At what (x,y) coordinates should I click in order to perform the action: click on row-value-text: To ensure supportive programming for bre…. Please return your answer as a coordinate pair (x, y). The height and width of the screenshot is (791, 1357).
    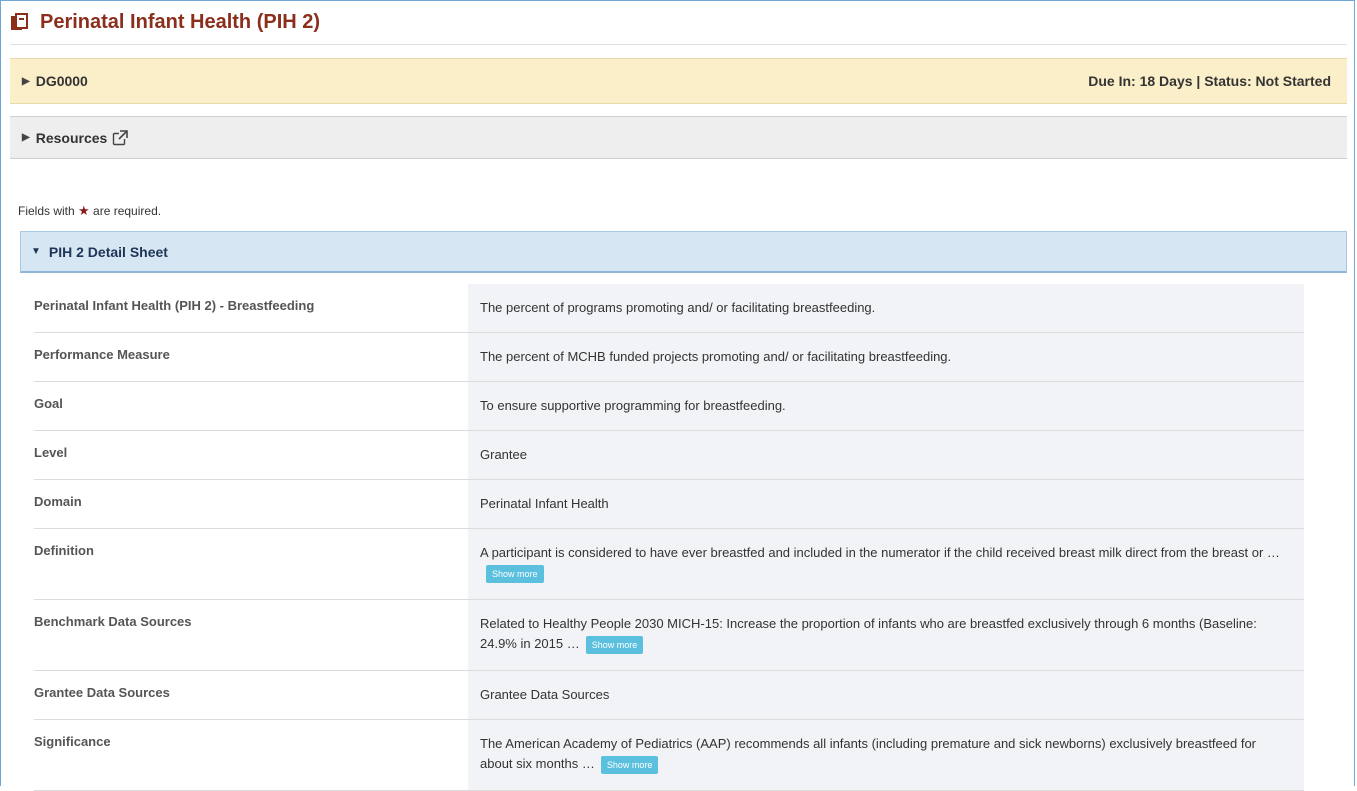
    Looking at the image, I should click on (633, 405).